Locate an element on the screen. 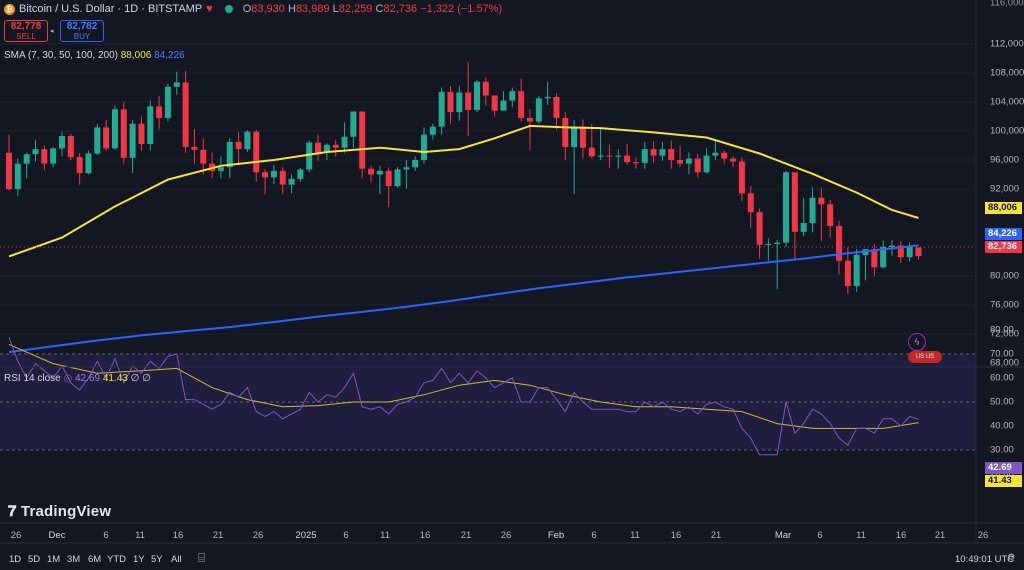 This screenshot has height=570, width=1024. range-button-ytd: YTD is located at coordinates (116, 559).